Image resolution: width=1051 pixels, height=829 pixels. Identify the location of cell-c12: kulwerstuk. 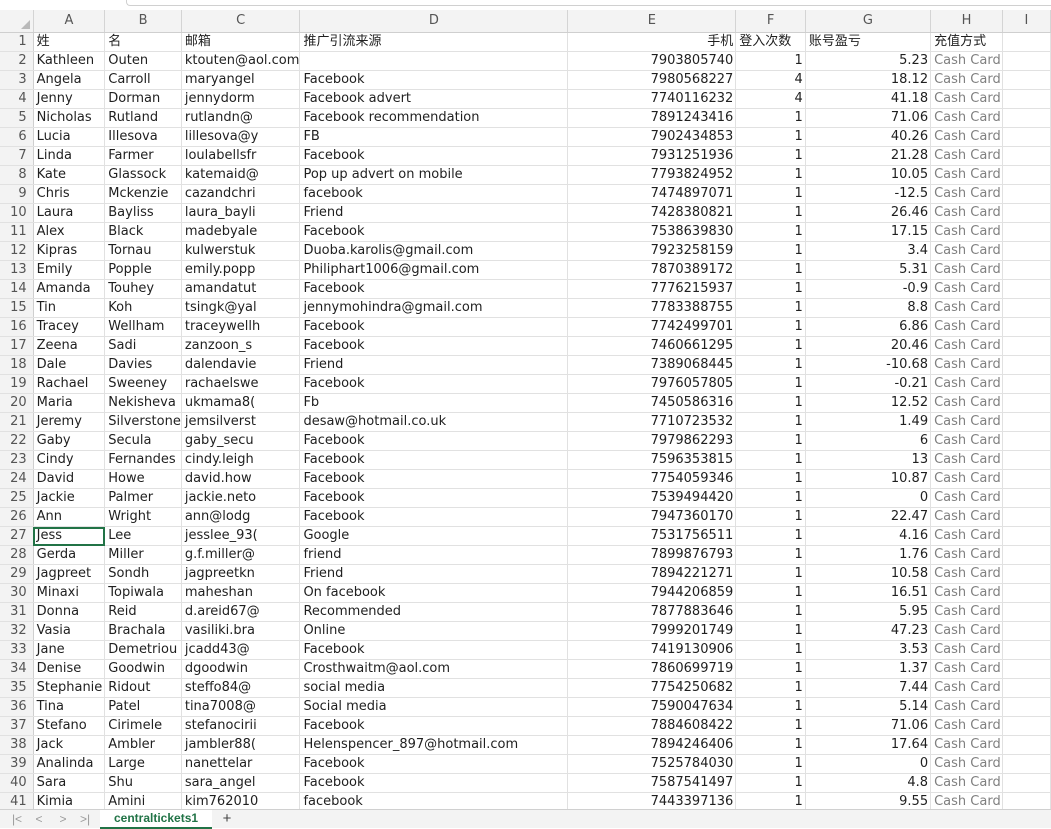
(241, 251).